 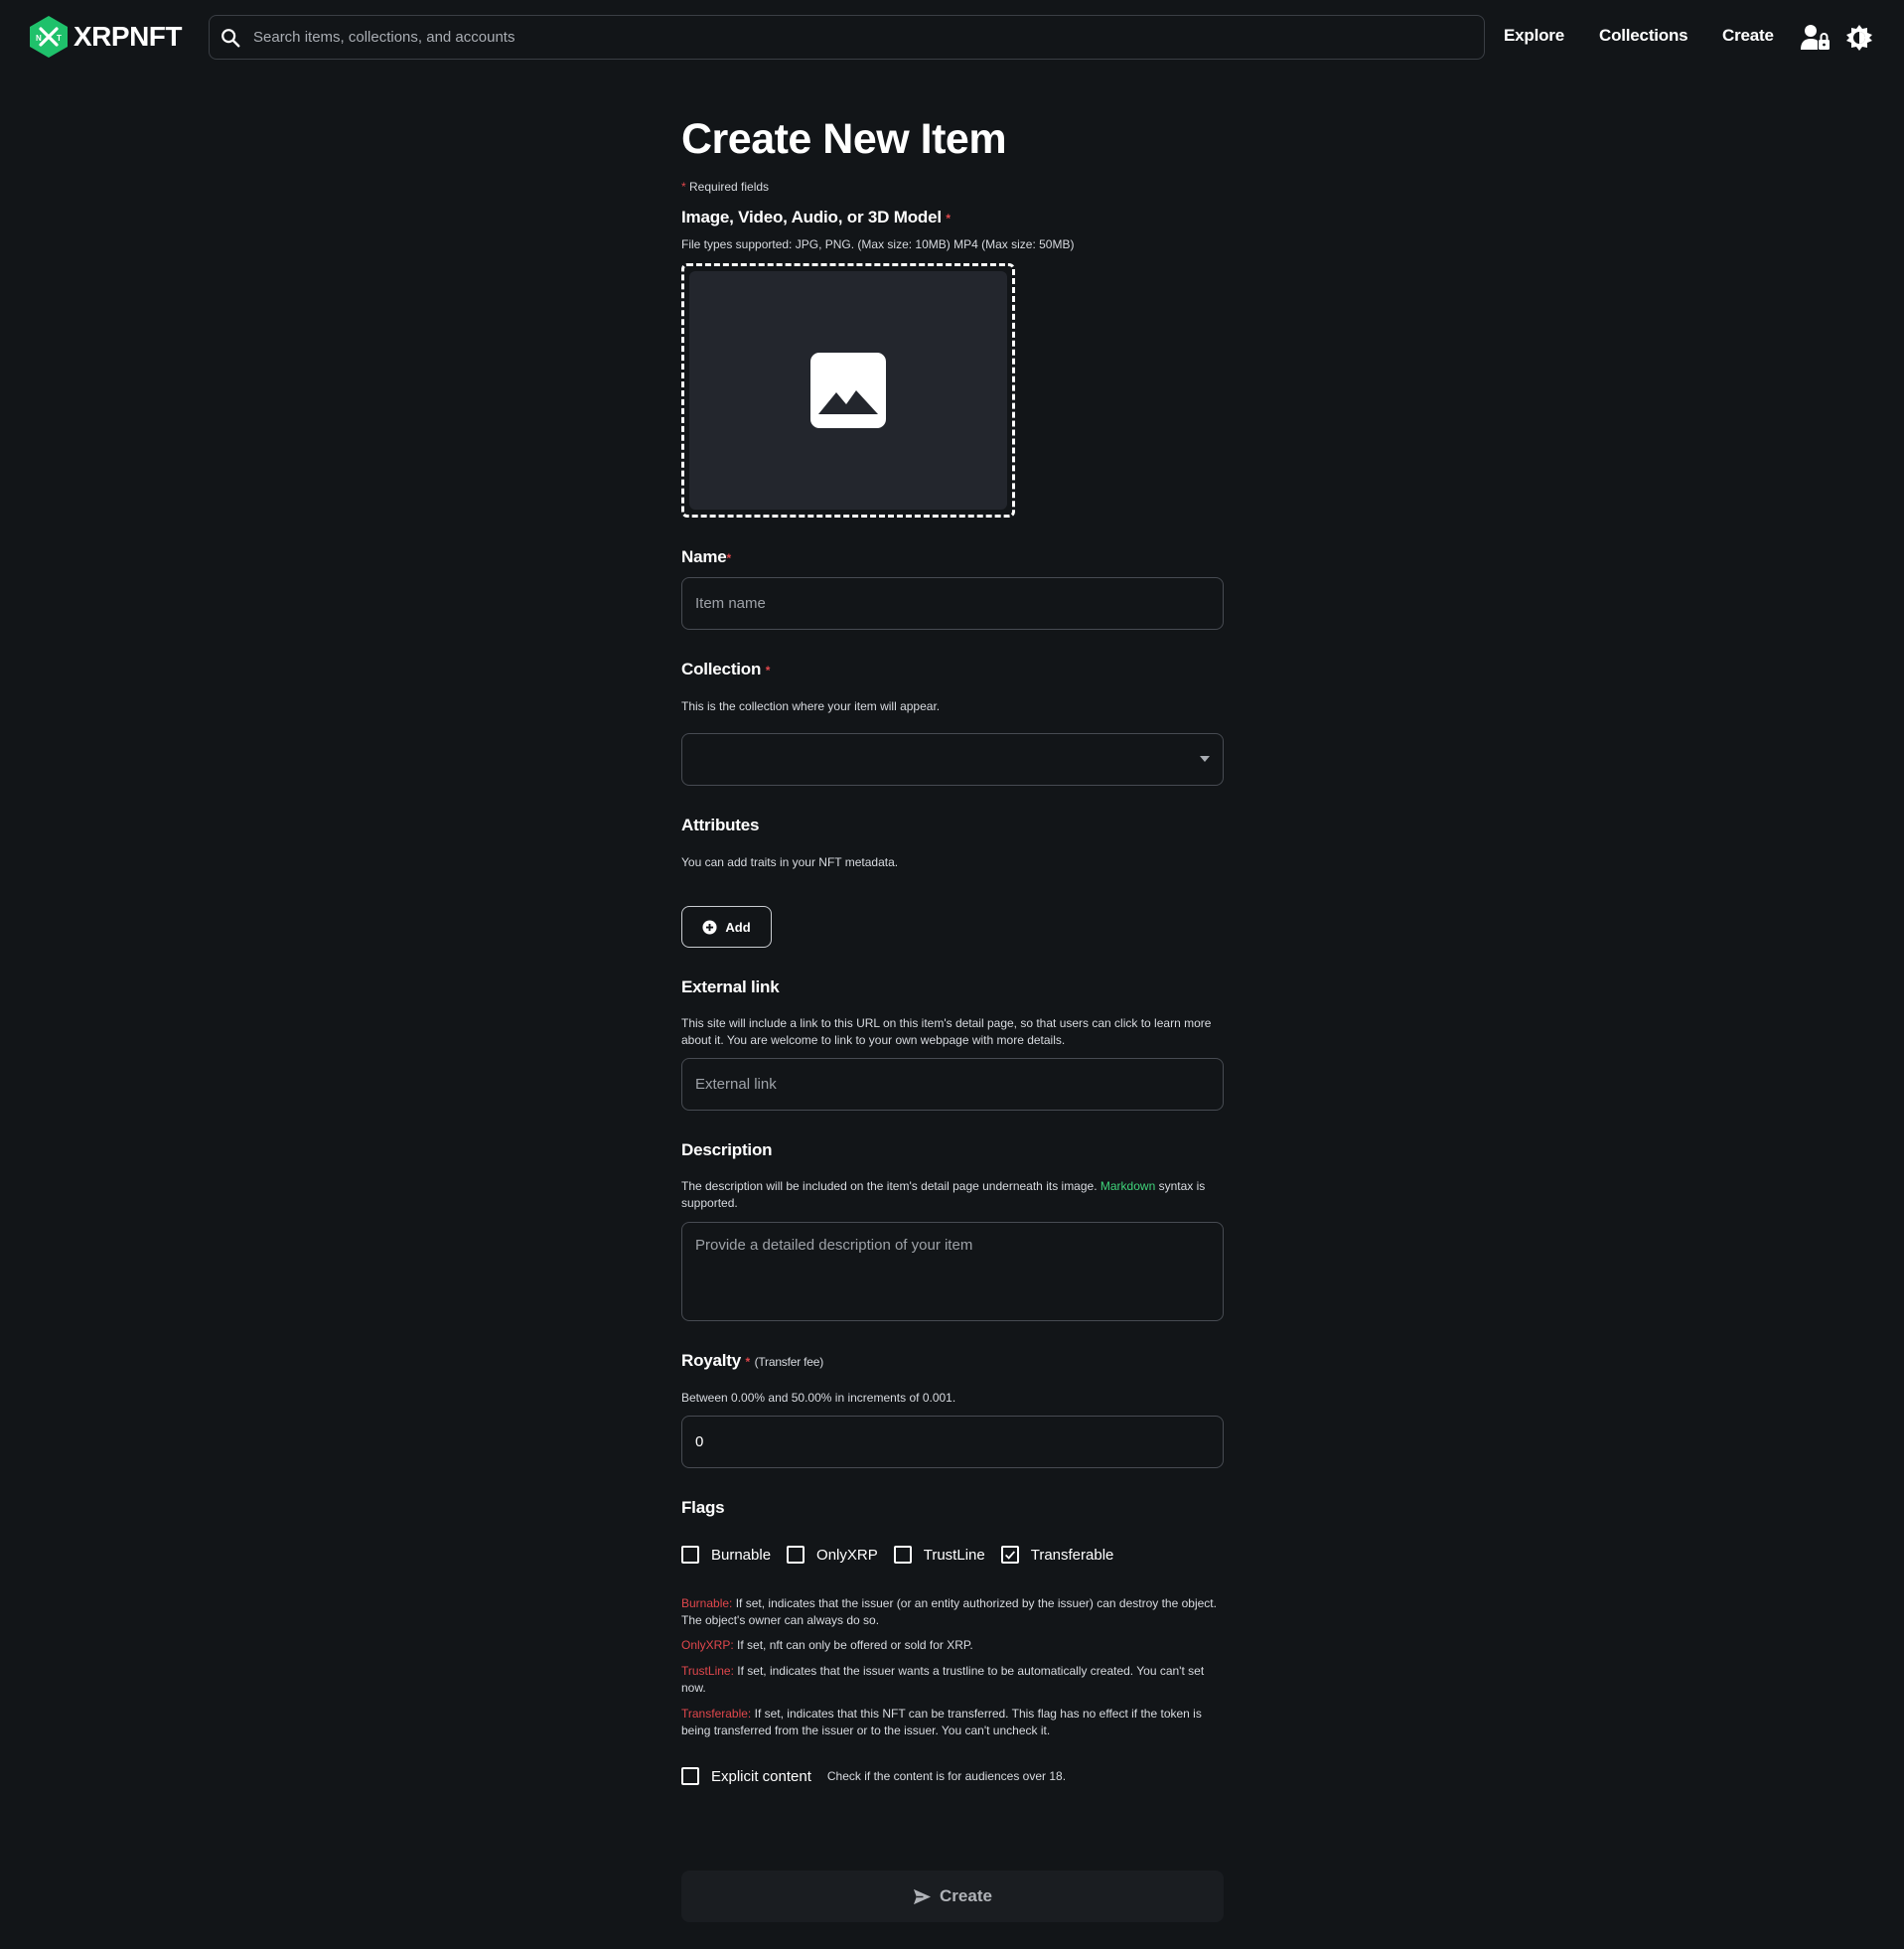 What do you see at coordinates (709, 927) in the screenshot?
I see `plus-circle-icon` at bounding box center [709, 927].